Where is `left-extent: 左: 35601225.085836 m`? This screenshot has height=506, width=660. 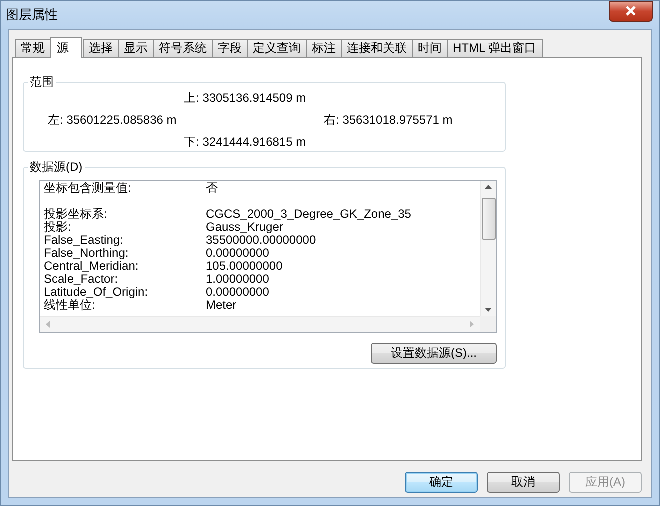 left-extent: 左: 35601225.085836 m is located at coordinates (112, 119).